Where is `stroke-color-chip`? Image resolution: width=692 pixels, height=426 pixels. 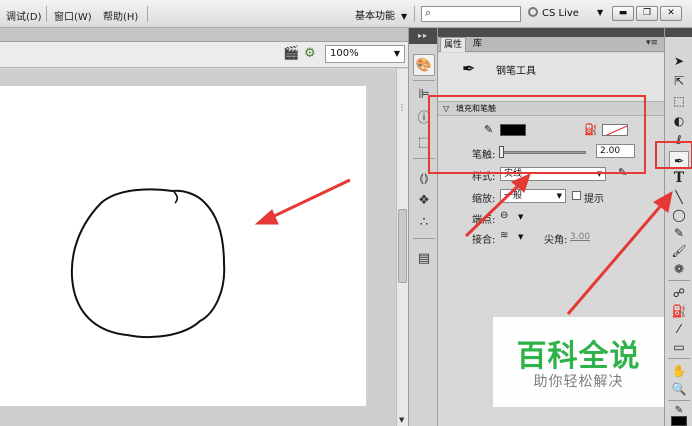
stroke-color-chip is located at coordinates (679, 421).